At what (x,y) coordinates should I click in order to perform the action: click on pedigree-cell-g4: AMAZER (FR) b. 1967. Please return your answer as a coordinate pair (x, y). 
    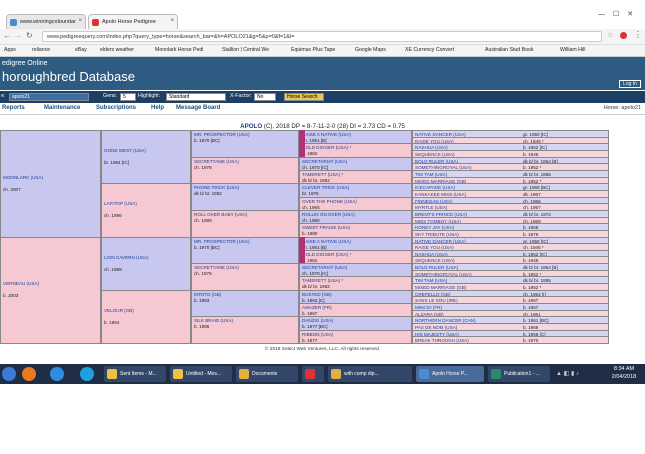
    Looking at the image, I should click on (355, 310).